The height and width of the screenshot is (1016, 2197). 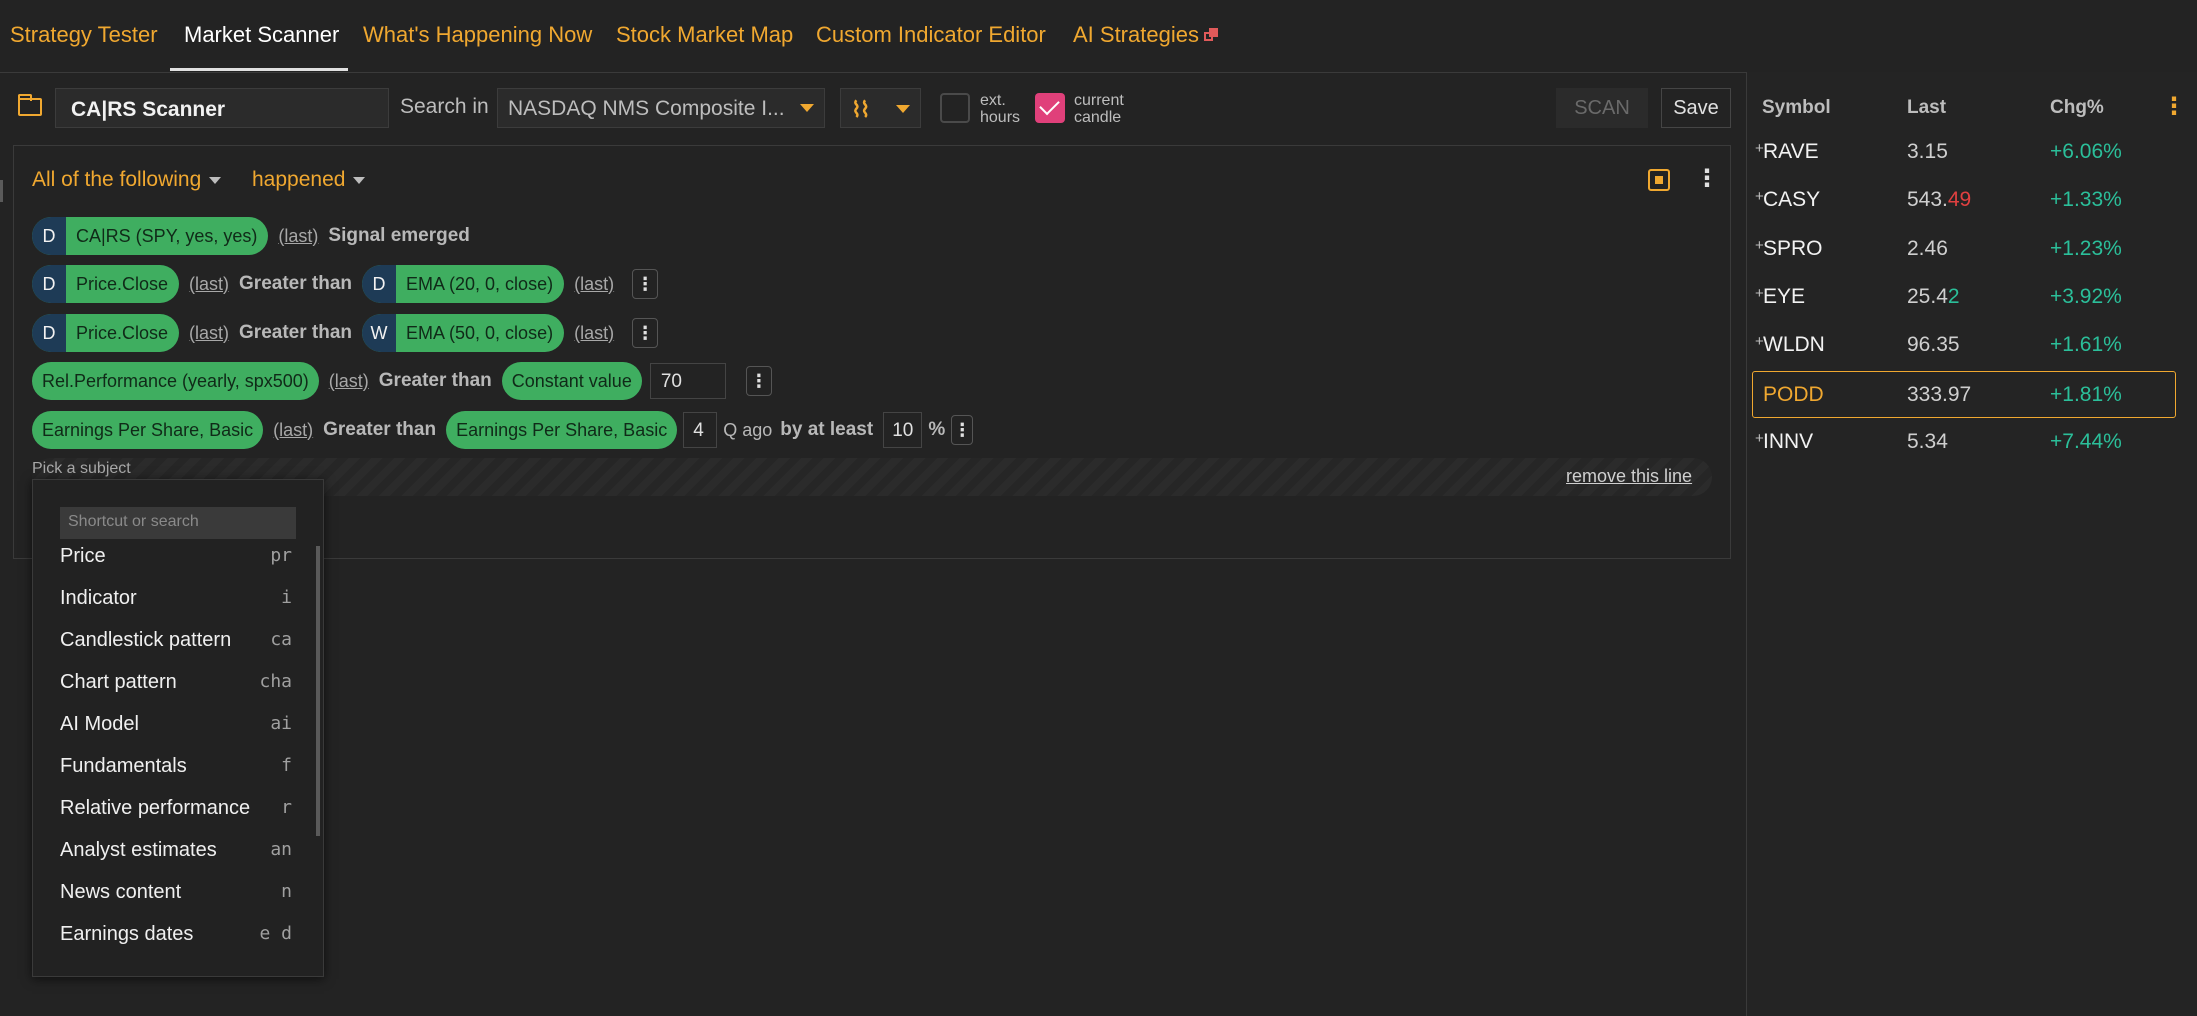 What do you see at coordinates (955, 108) in the screenshot?
I see `ext-hours-checkbox` at bounding box center [955, 108].